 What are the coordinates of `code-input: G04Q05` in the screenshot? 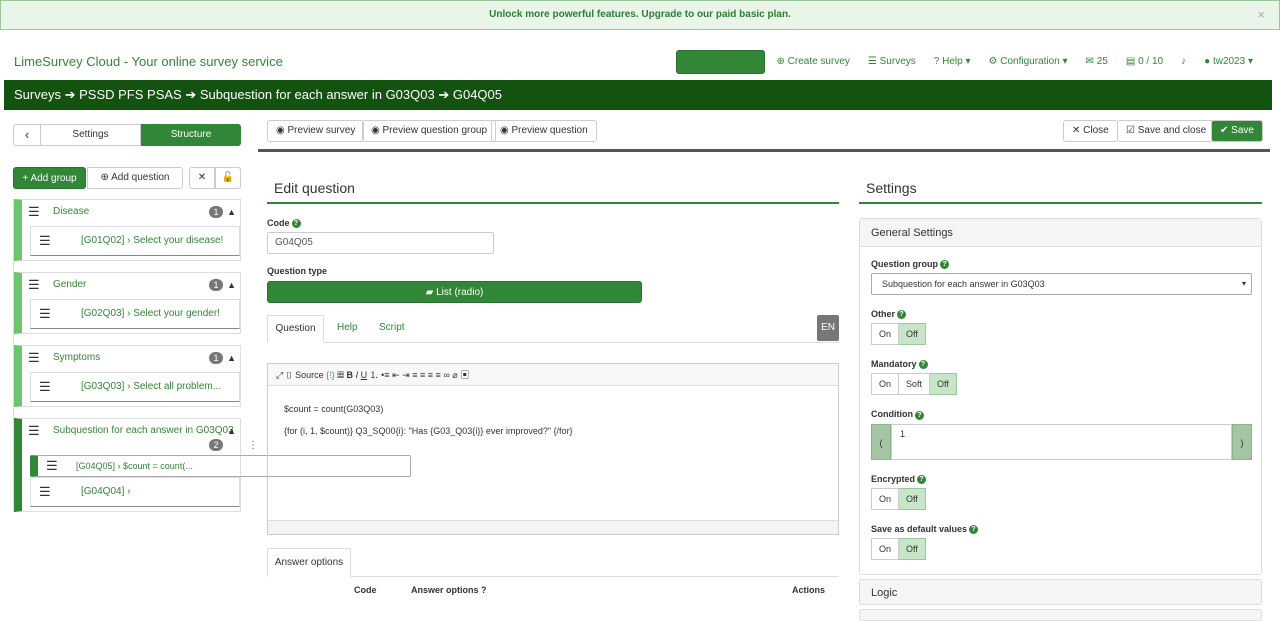 It's located at (380, 243).